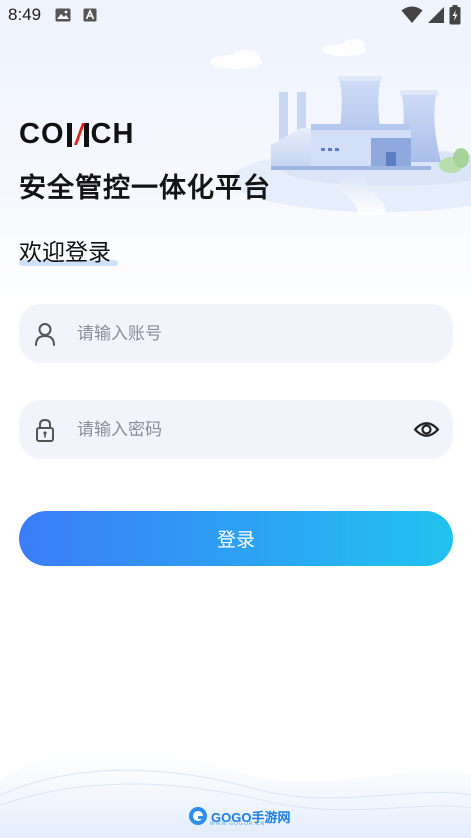  Describe the element at coordinates (412, 14) in the screenshot. I see `wifi-icon` at that location.